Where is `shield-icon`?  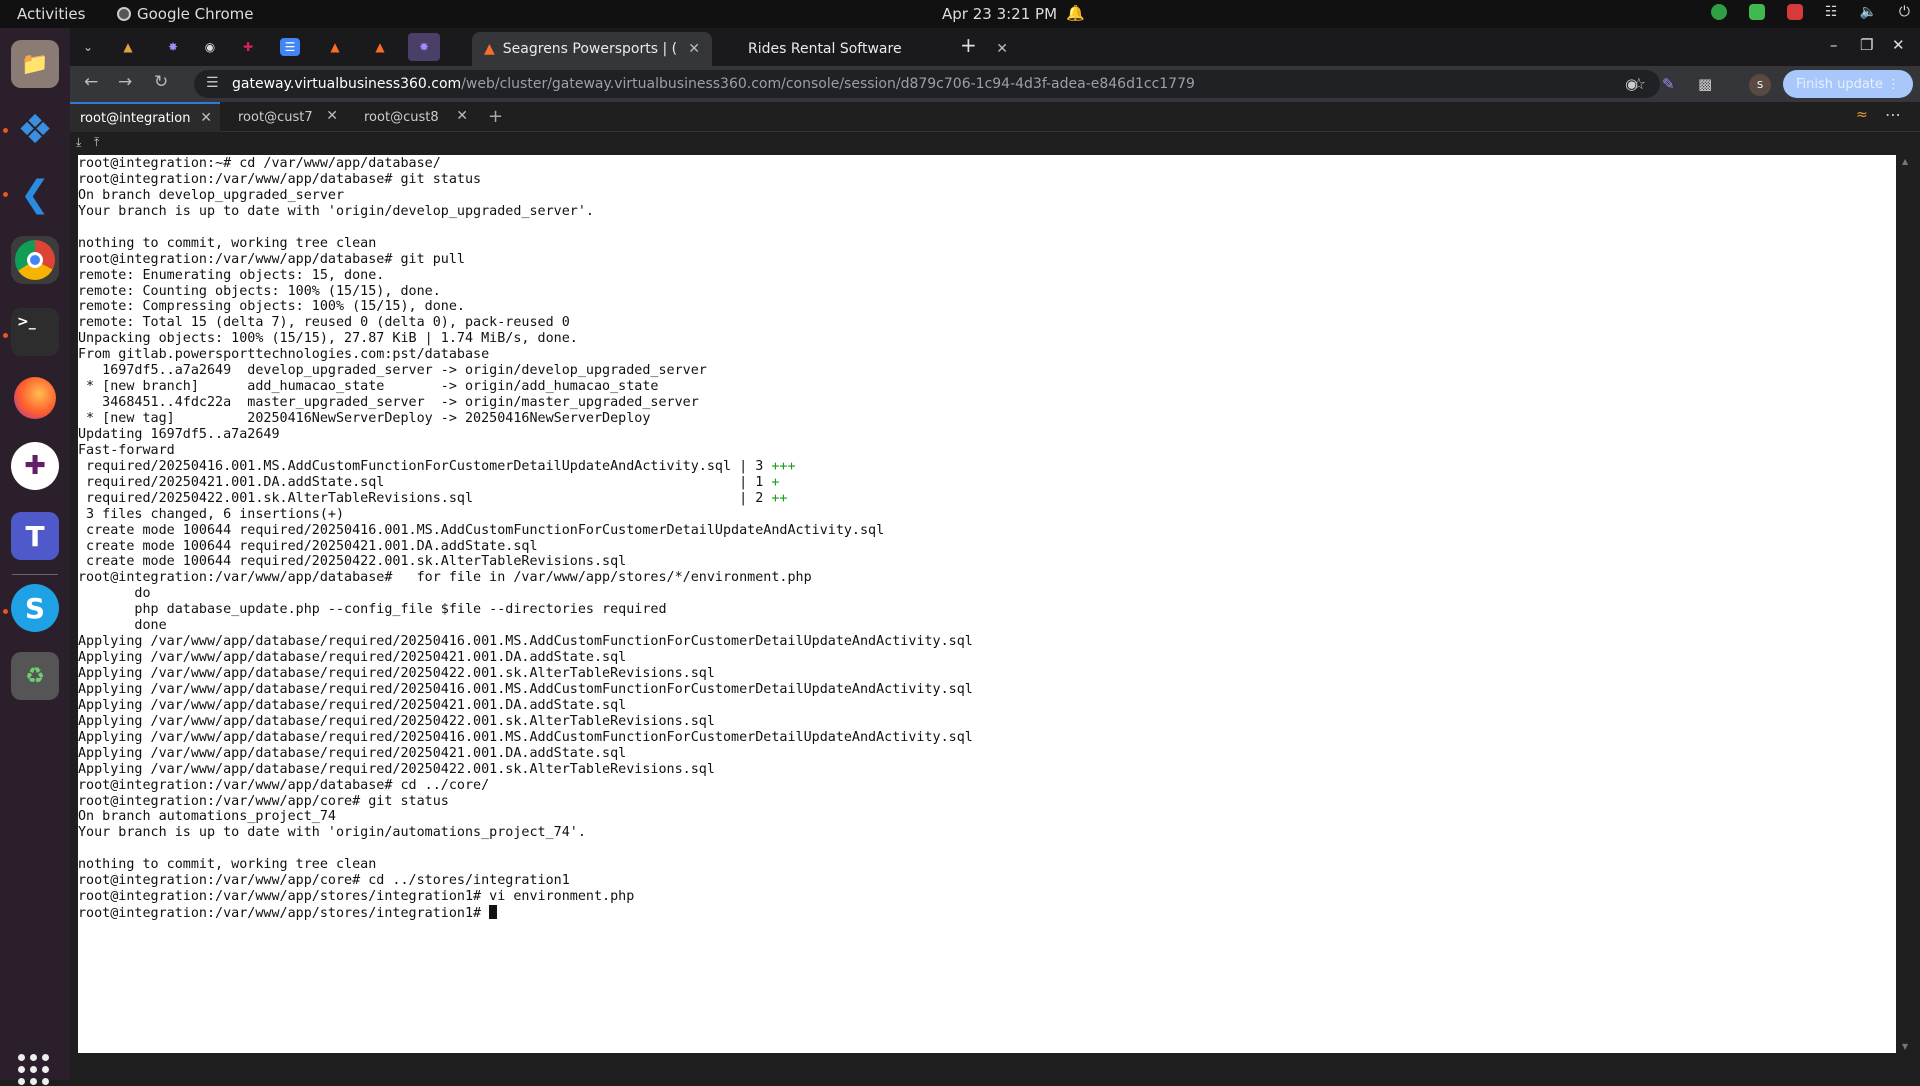 shield-icon is located at coordinates (1756, 12).